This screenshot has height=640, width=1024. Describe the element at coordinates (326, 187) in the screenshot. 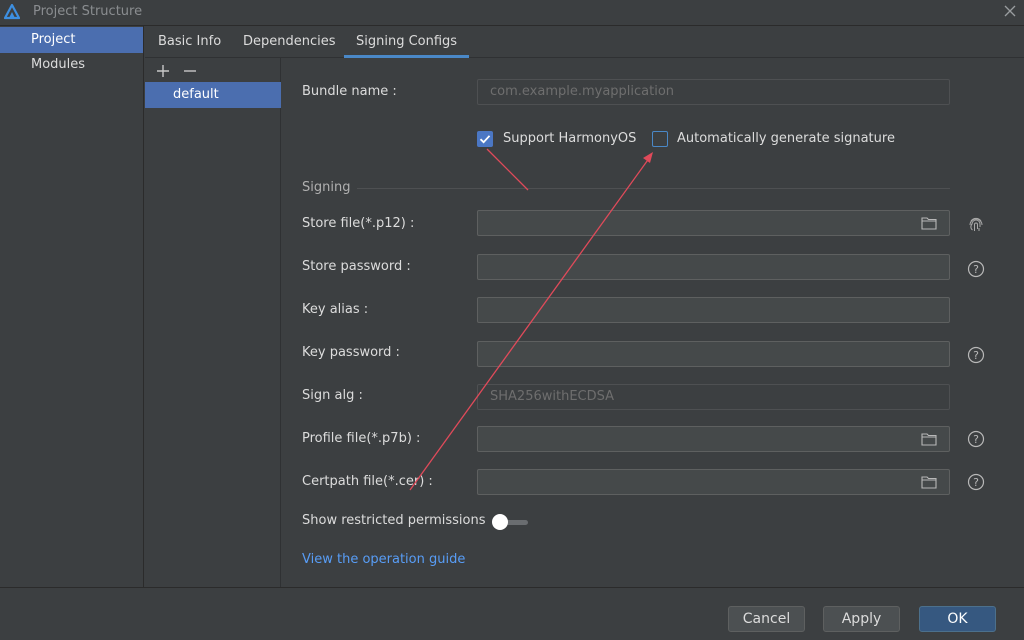

I see `signing-section-title: Signing` at that location.